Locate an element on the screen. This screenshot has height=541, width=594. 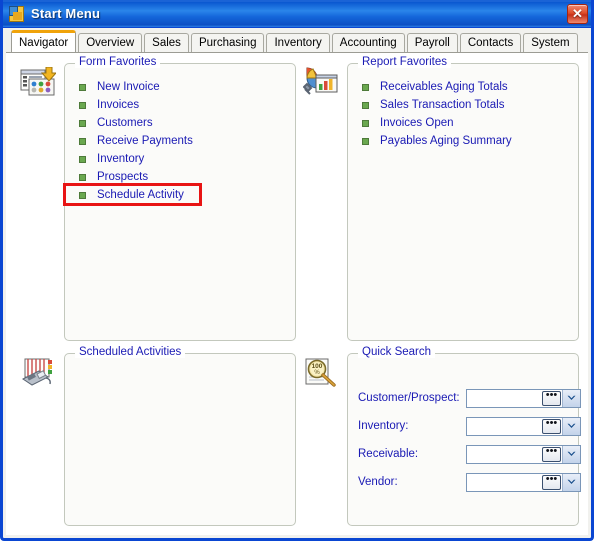
form-favorite-schedule-activity: Schedule Activity is located at coordinates (176, 194).